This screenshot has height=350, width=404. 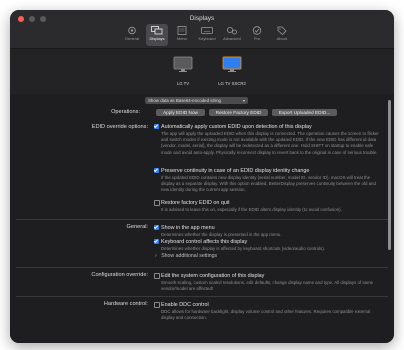 I want to click on tab-displays: Displays, so click(x=157, y=35).